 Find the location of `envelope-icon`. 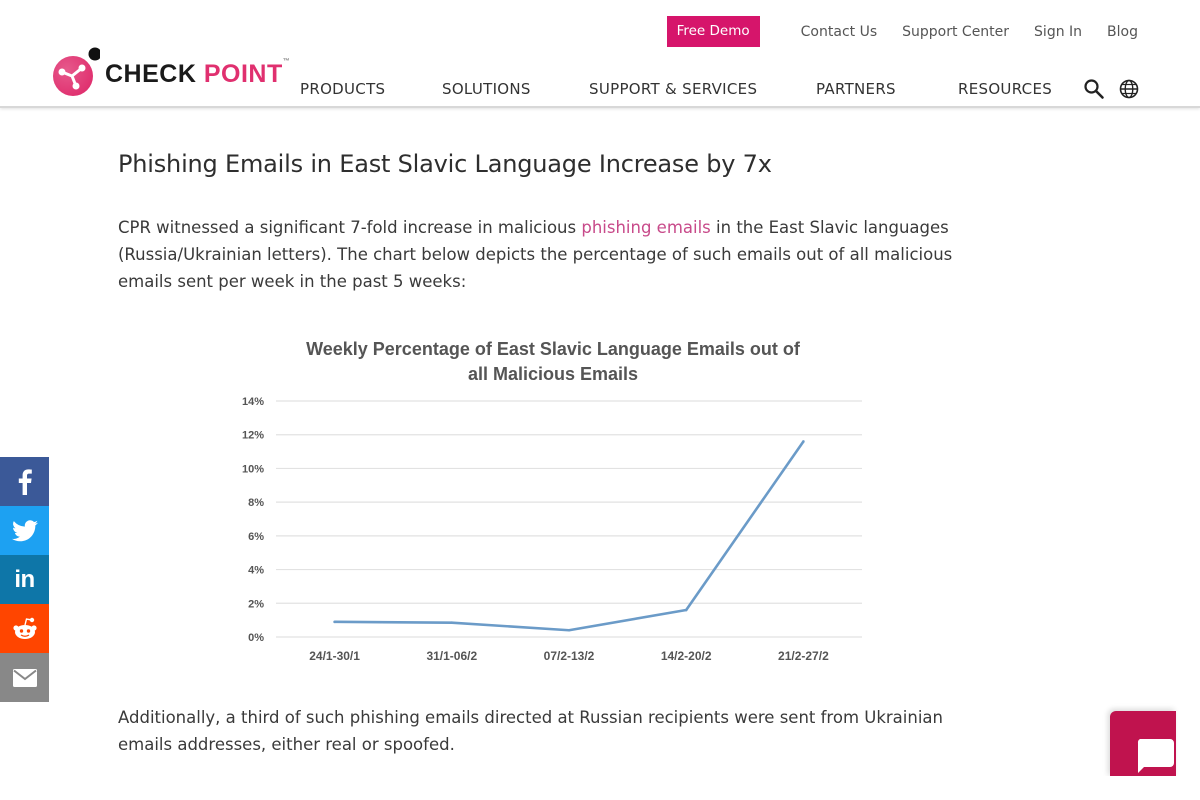

envelope-icon is located at coordinates (24, 677).